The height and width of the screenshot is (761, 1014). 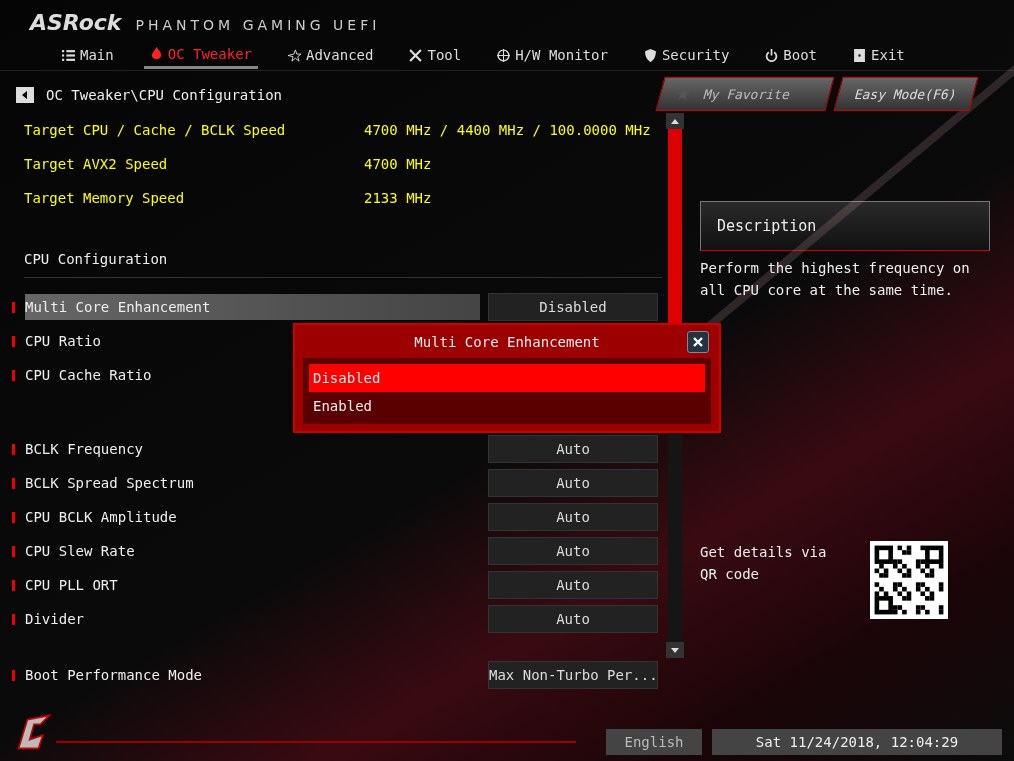 I want to click on popup-option: Enabled, so click(x=507, y=406).